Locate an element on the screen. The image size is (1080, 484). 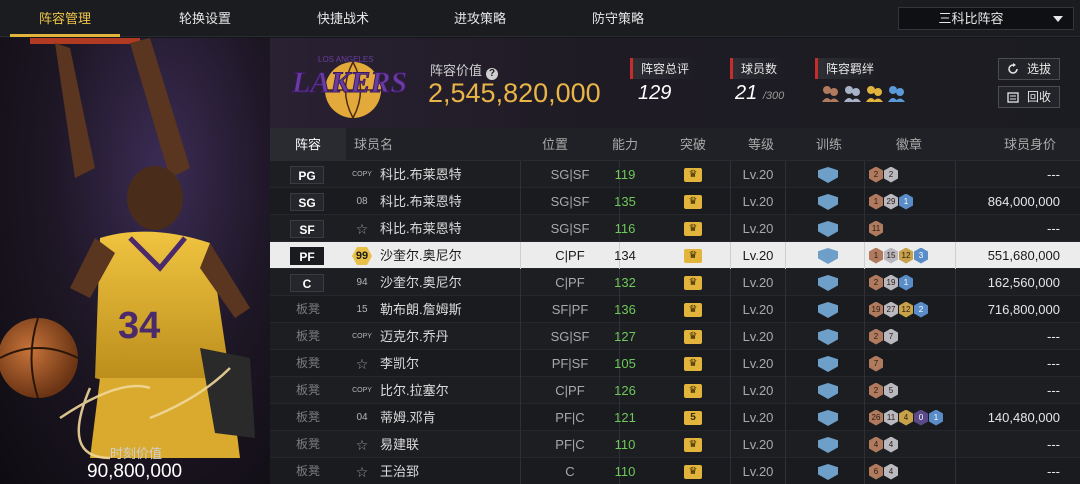
lineup-bond-label: 阵容羁绊 is located at coordinates (849, 68).